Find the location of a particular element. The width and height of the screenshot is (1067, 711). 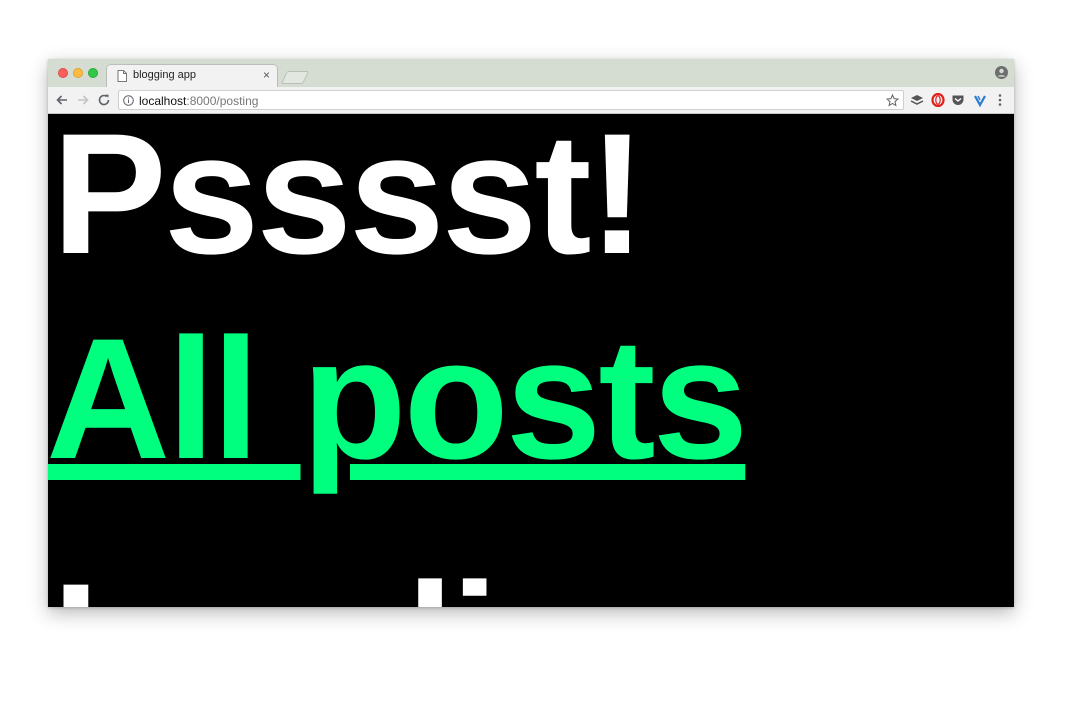

window-close-button is located at coordinates (63, 73).